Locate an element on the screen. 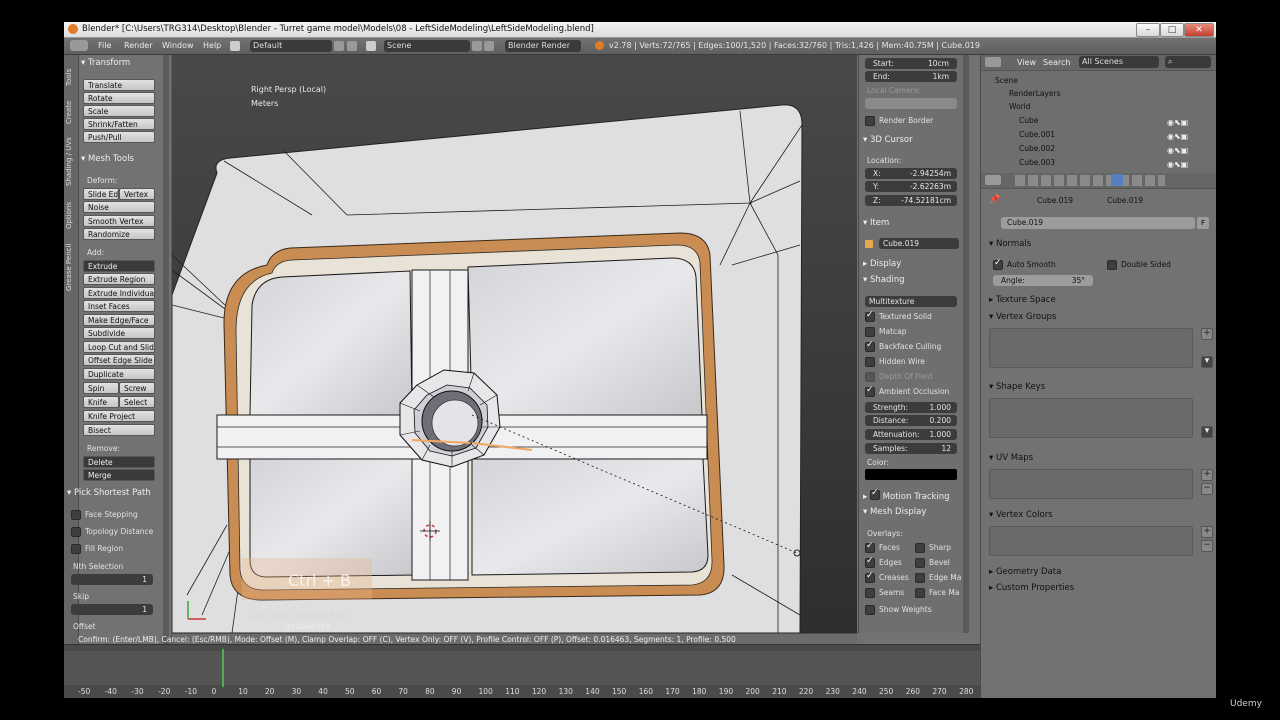 The height and width of the screenshot is (720, 1280). add-vertex-group-button: + is located at coordinates (1207, 334).